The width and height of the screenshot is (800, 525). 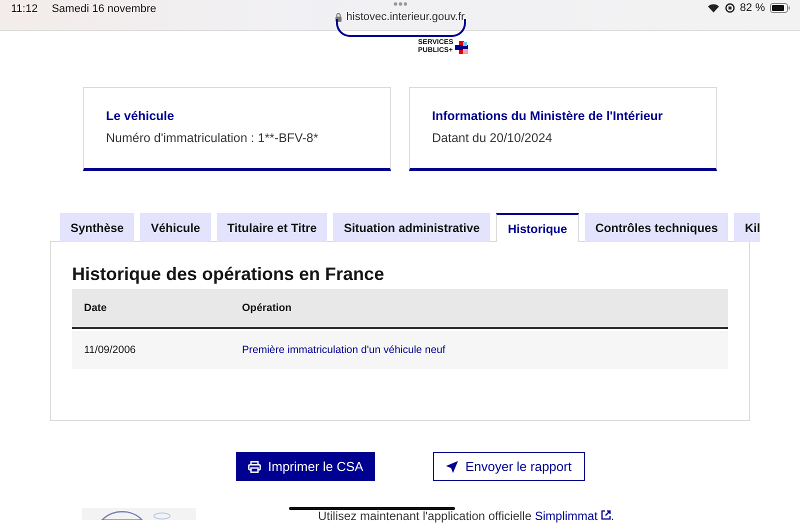 What do you see at coordinates (452, 466) in the screenshot?
I see `send-icon` at bounding box center [452, 466].